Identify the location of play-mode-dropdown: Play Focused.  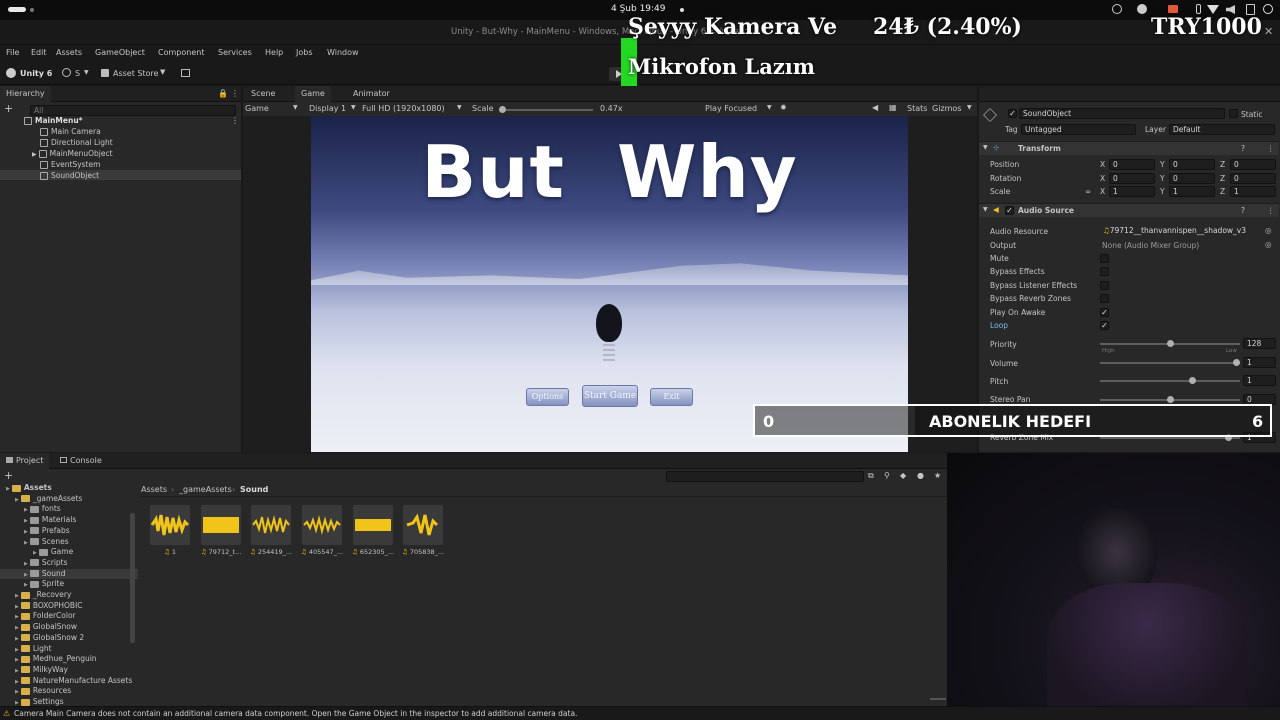
(731, 108).